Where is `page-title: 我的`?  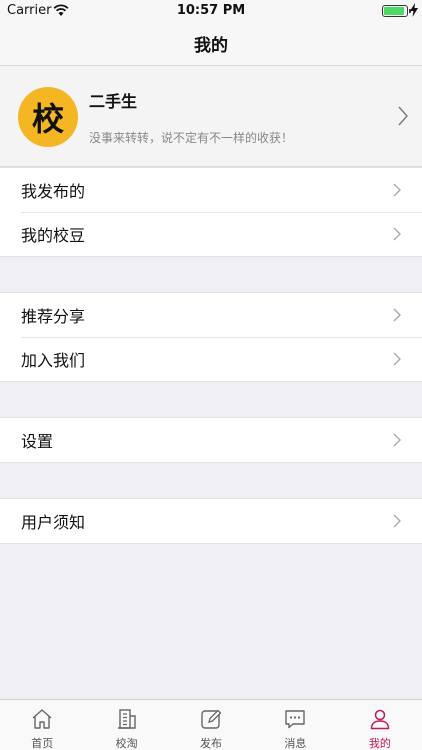 page-title: 我的 is located at coordinates (211, 46).